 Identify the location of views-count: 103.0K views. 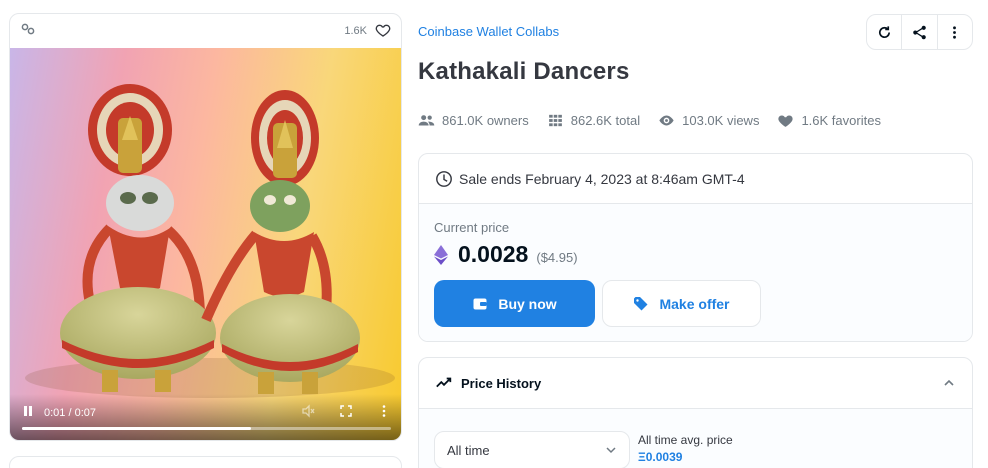
(721, 120).